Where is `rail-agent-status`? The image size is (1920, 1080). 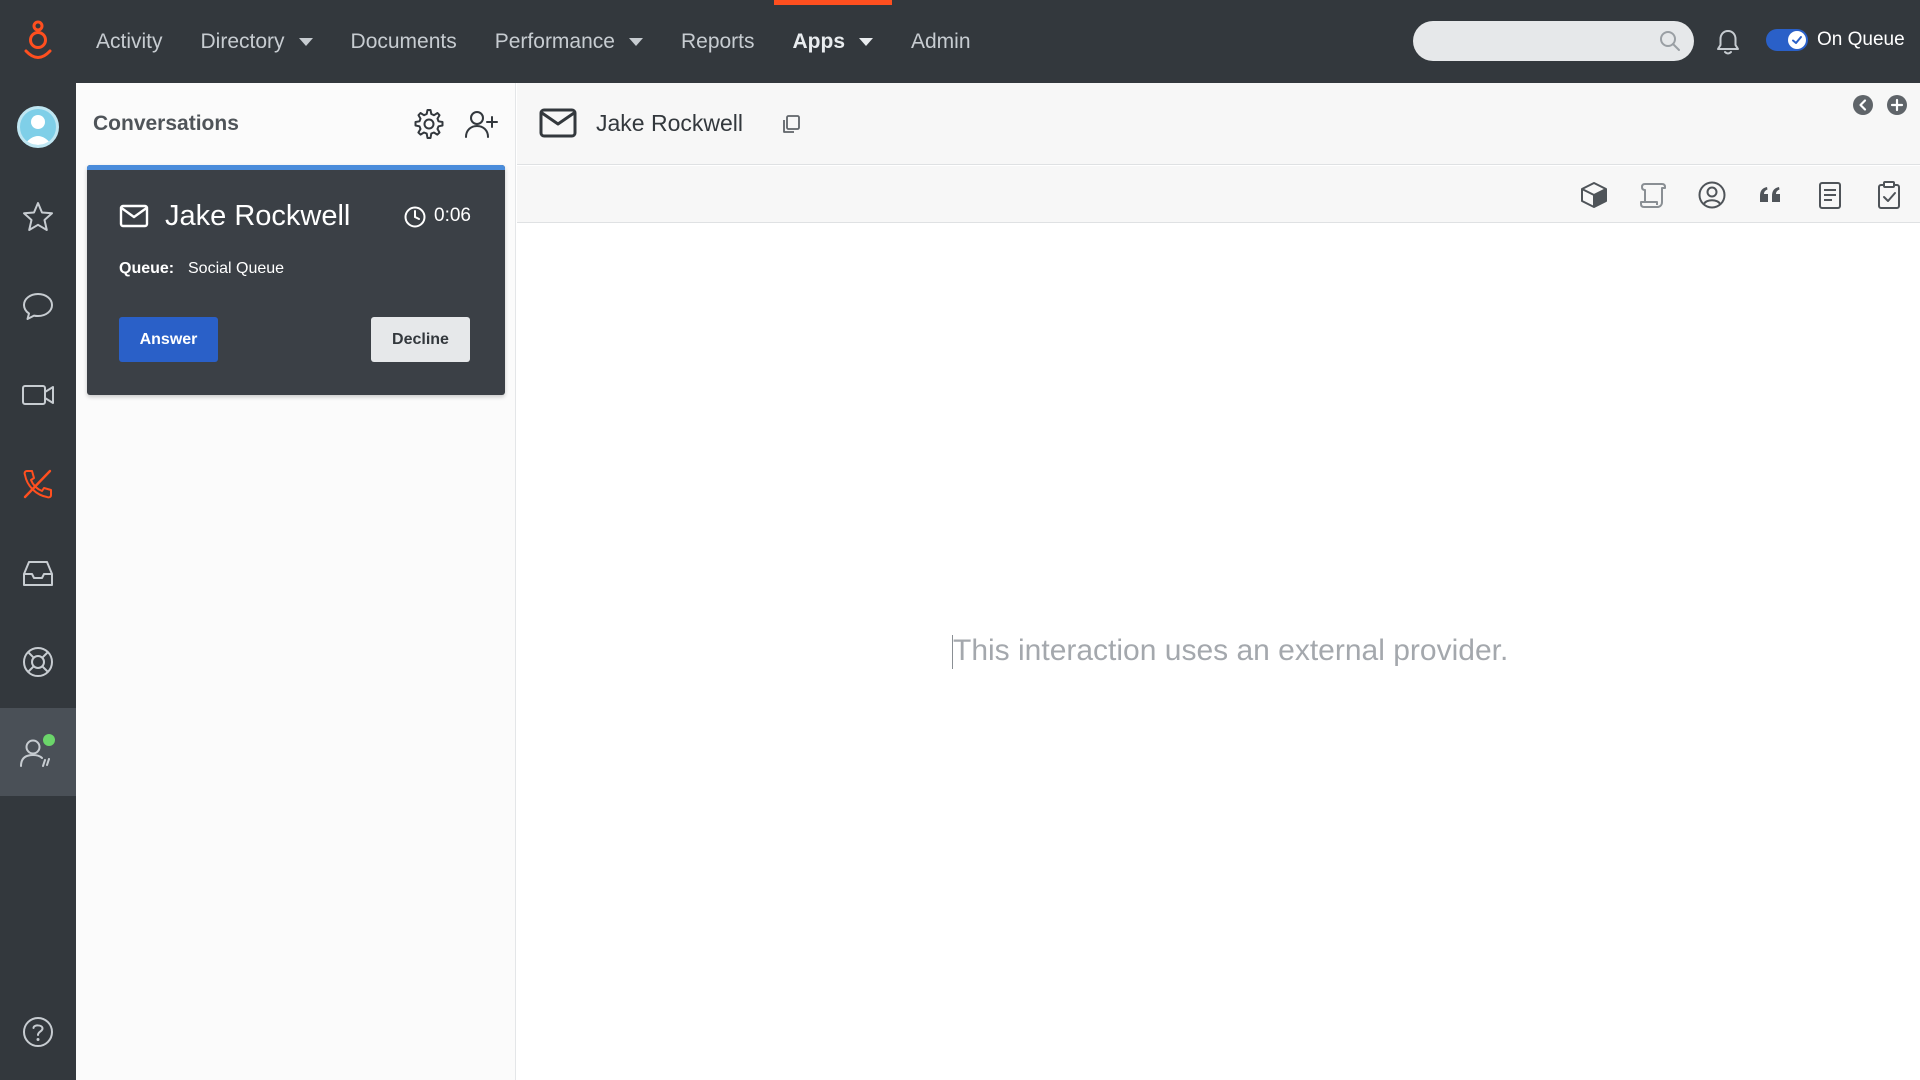
rail-agent-status is located at coordinates (38, 752).